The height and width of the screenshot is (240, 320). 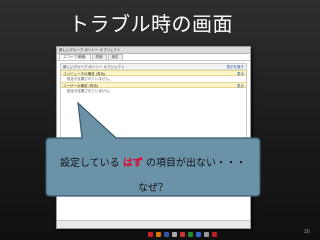 What do you see at coordinates (99, 57) in the screenshot?
I see `tab-details: 詳細` at bounding box center [99, 57].